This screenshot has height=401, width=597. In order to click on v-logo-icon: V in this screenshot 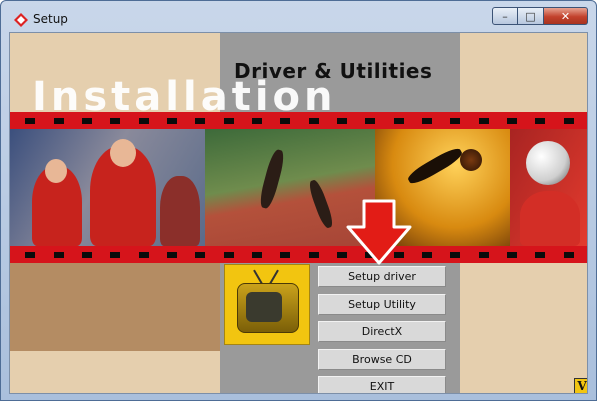, I will do `click(580, 385)`.